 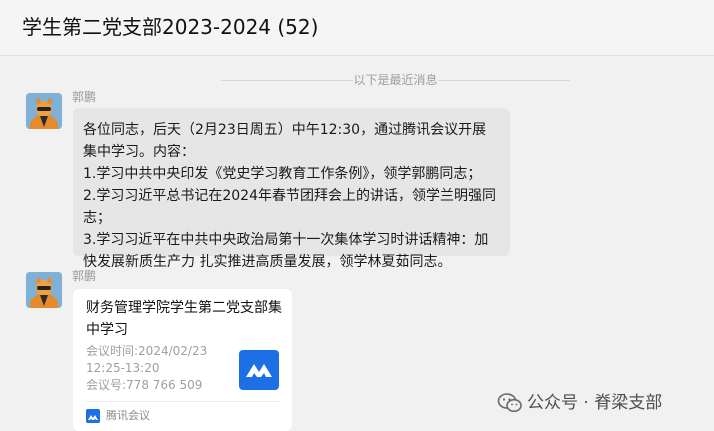 What do you see at coordinates (289, 207) in the screenshot?
I see `message-line: 2.学习习近平总书记在2024年春节团拜会上的讲话，领学兰明强同志；` at bounding box center [289, 207].